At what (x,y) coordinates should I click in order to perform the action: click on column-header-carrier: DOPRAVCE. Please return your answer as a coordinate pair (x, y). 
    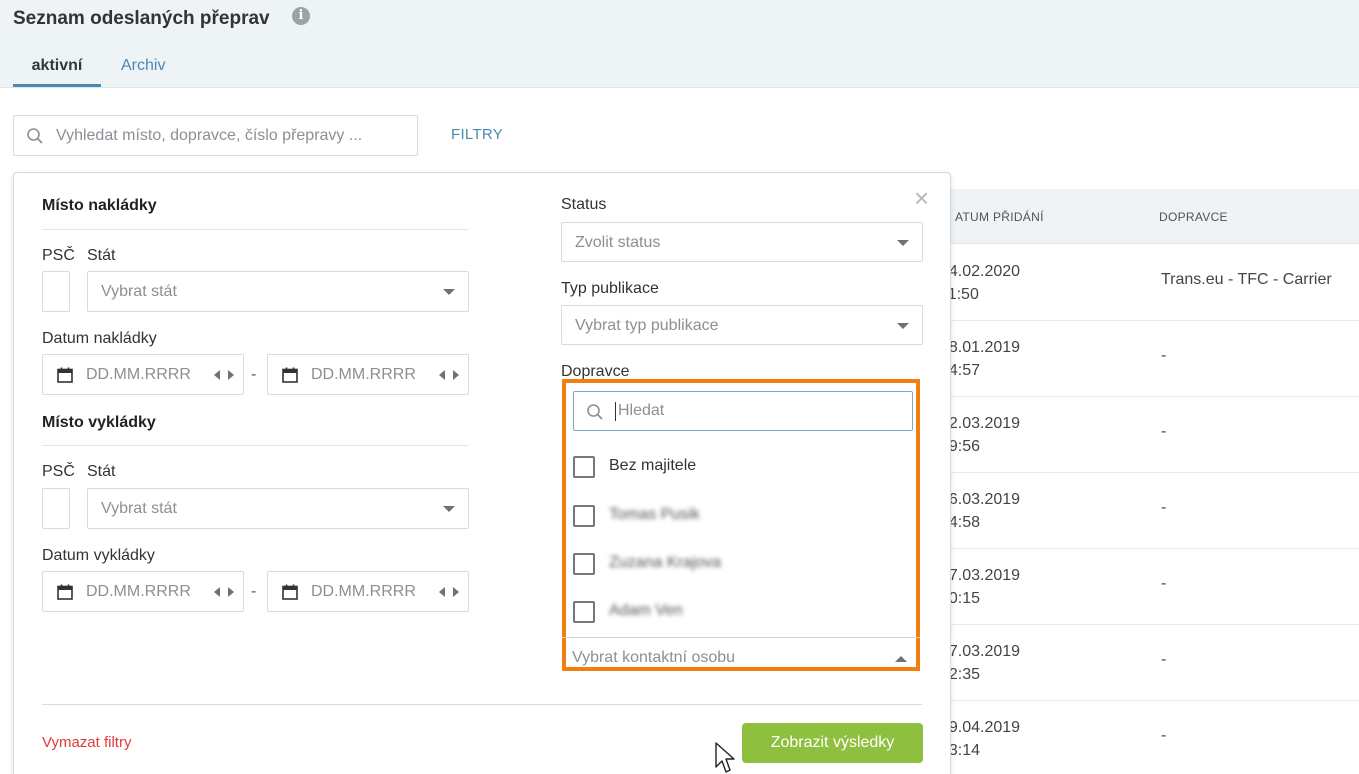
    Looking at the image, I should click on (1193, 217).